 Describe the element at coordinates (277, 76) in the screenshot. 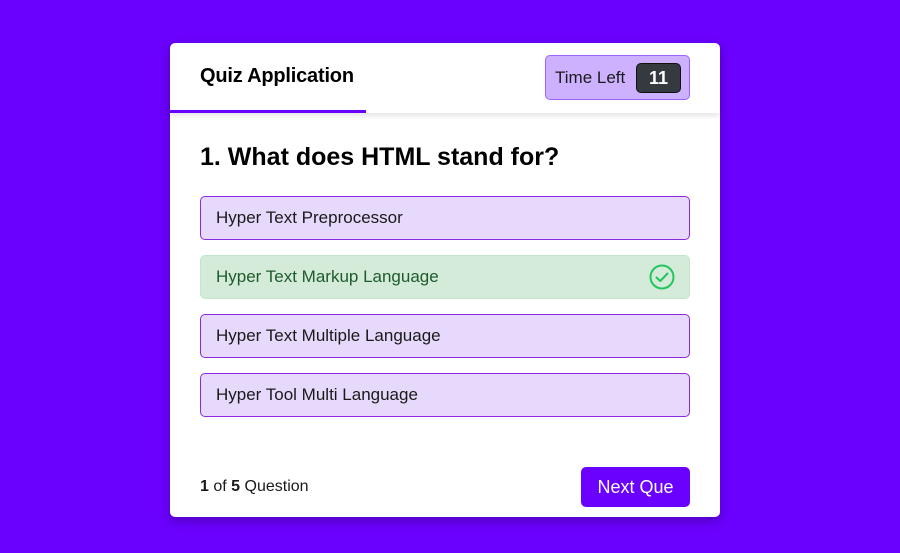

I see `app-title: Quiz Application` at that location.